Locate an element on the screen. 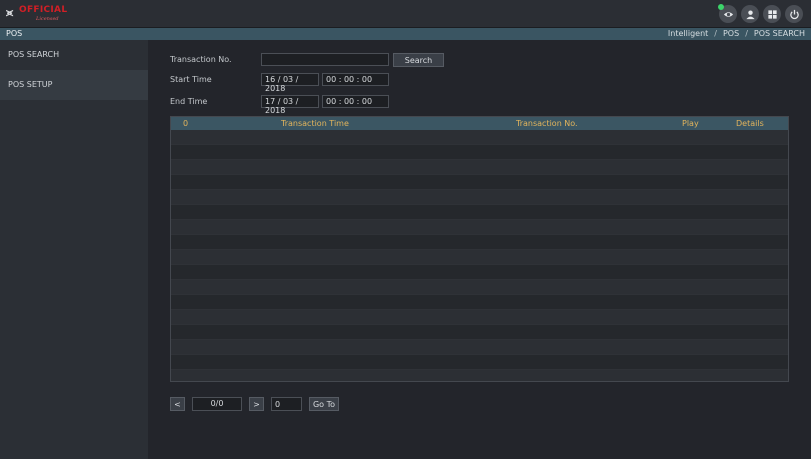  online-status-icon is located at coordinates (721, 7).